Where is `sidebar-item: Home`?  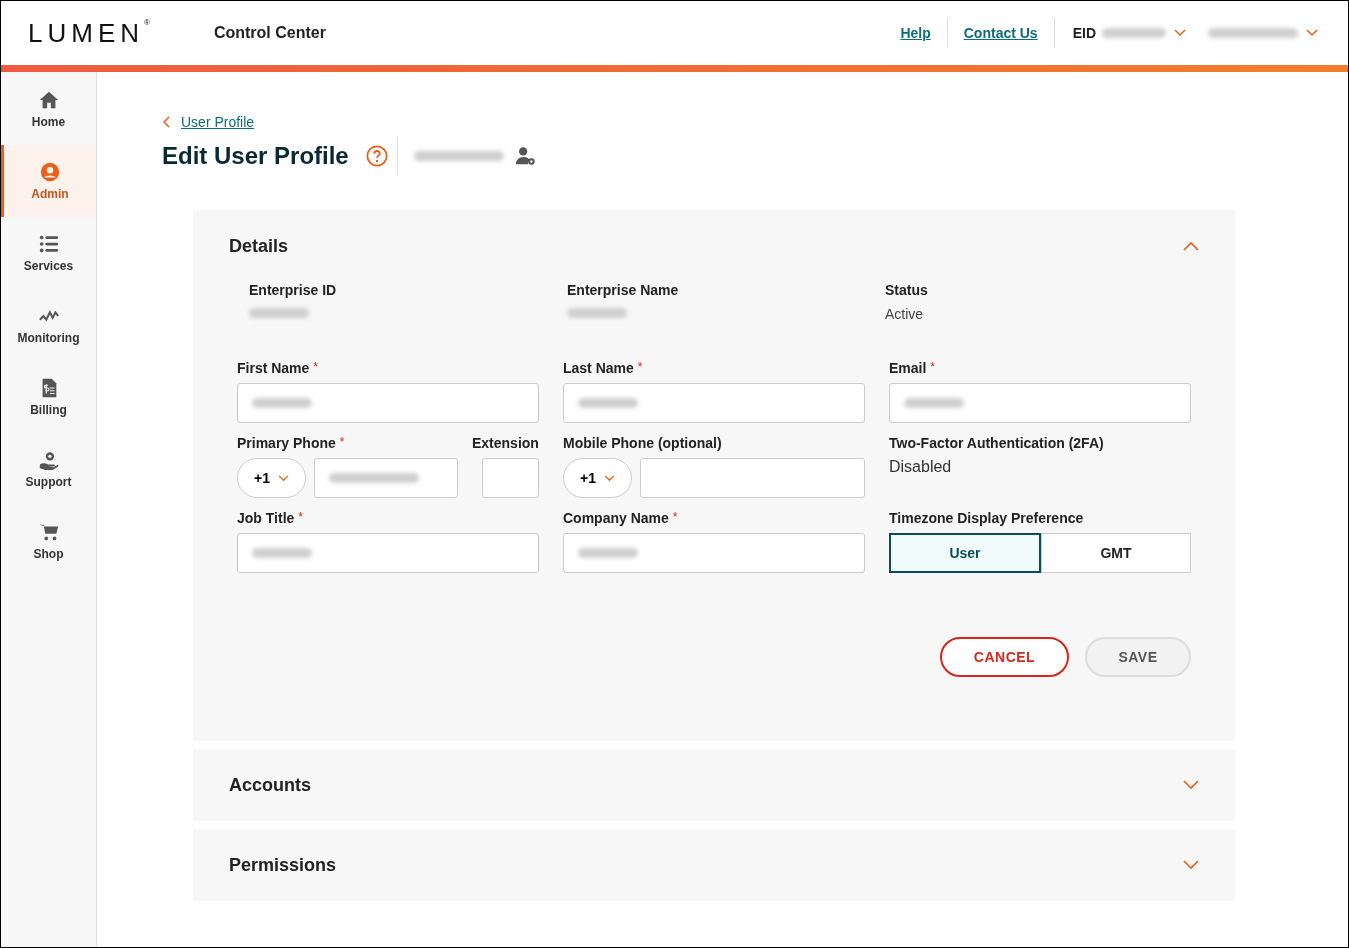 sidebar-item: Home is located at coordinates (48, 109).